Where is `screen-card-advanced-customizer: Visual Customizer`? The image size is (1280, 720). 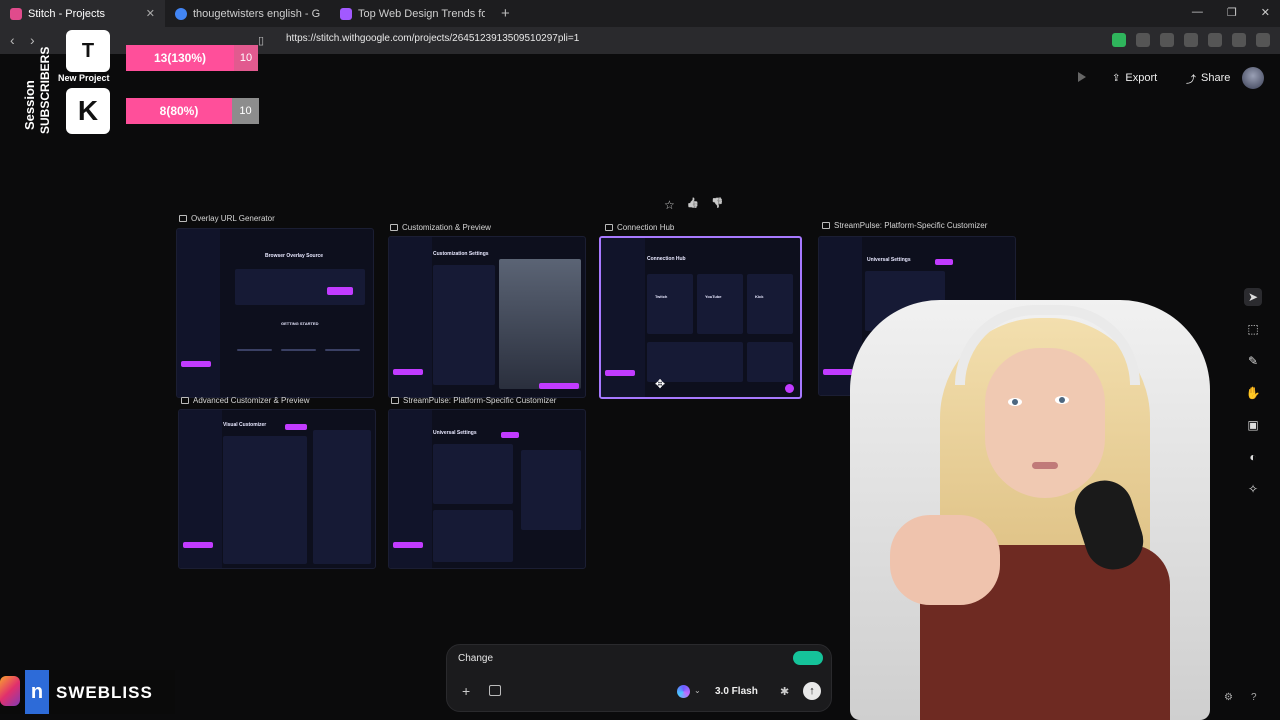
screen-card-advanced-customizer: Visual Customizer is located at coordinates (277, 489).